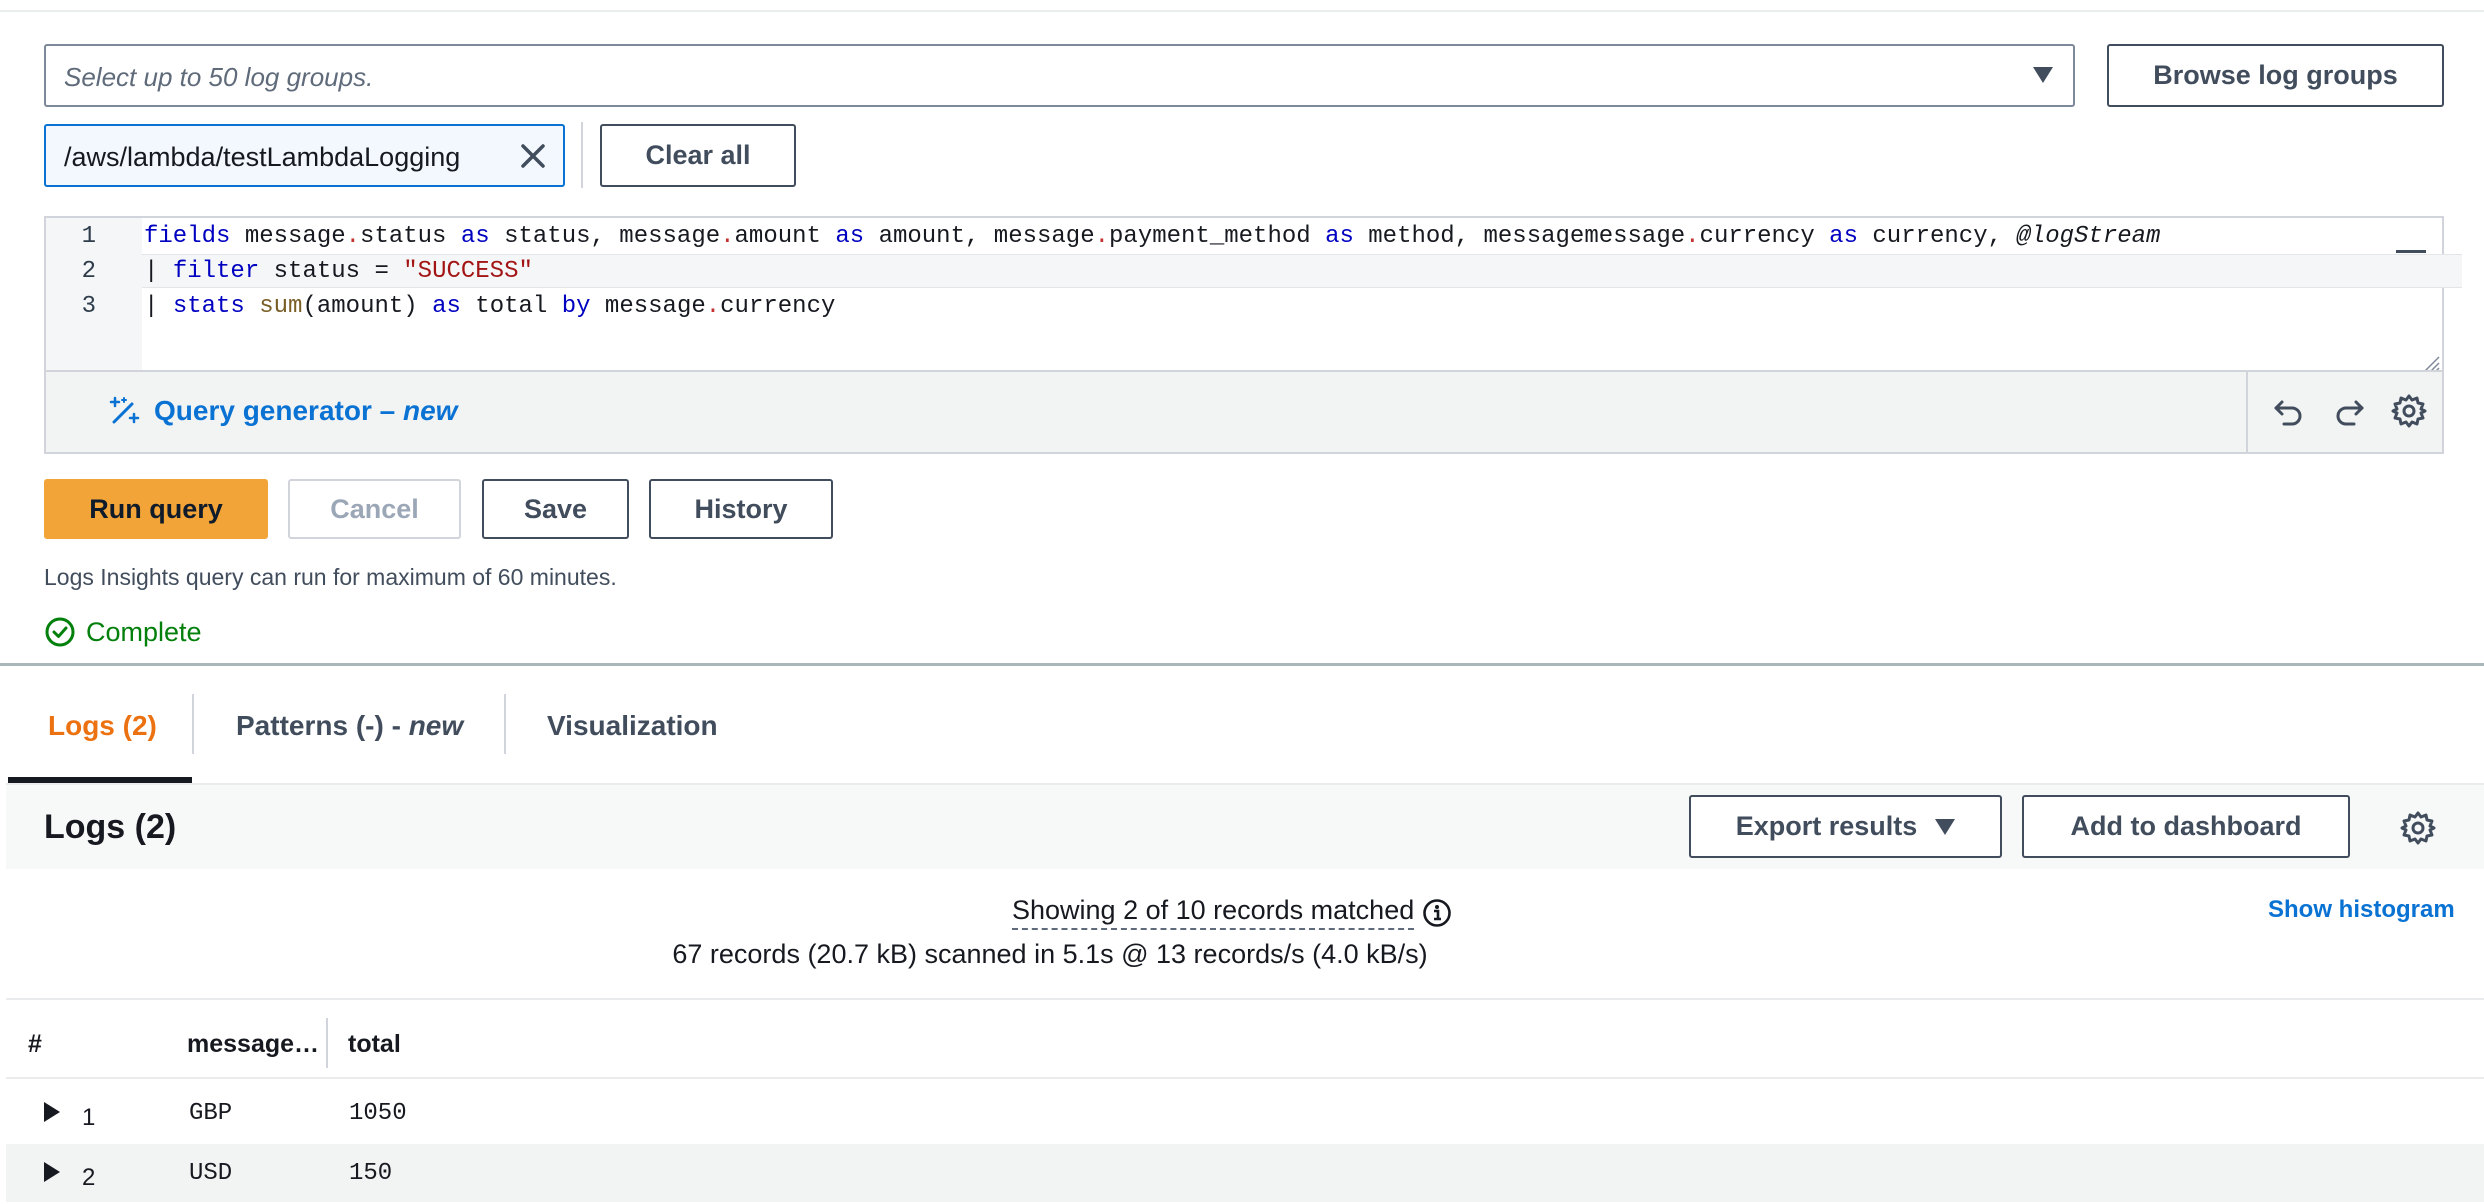  What do you see at coordinates (1059, 75) in the screenshot?
I see `log-group-select: Select up to 50 log groups.` at bounding box center [1059, 75].